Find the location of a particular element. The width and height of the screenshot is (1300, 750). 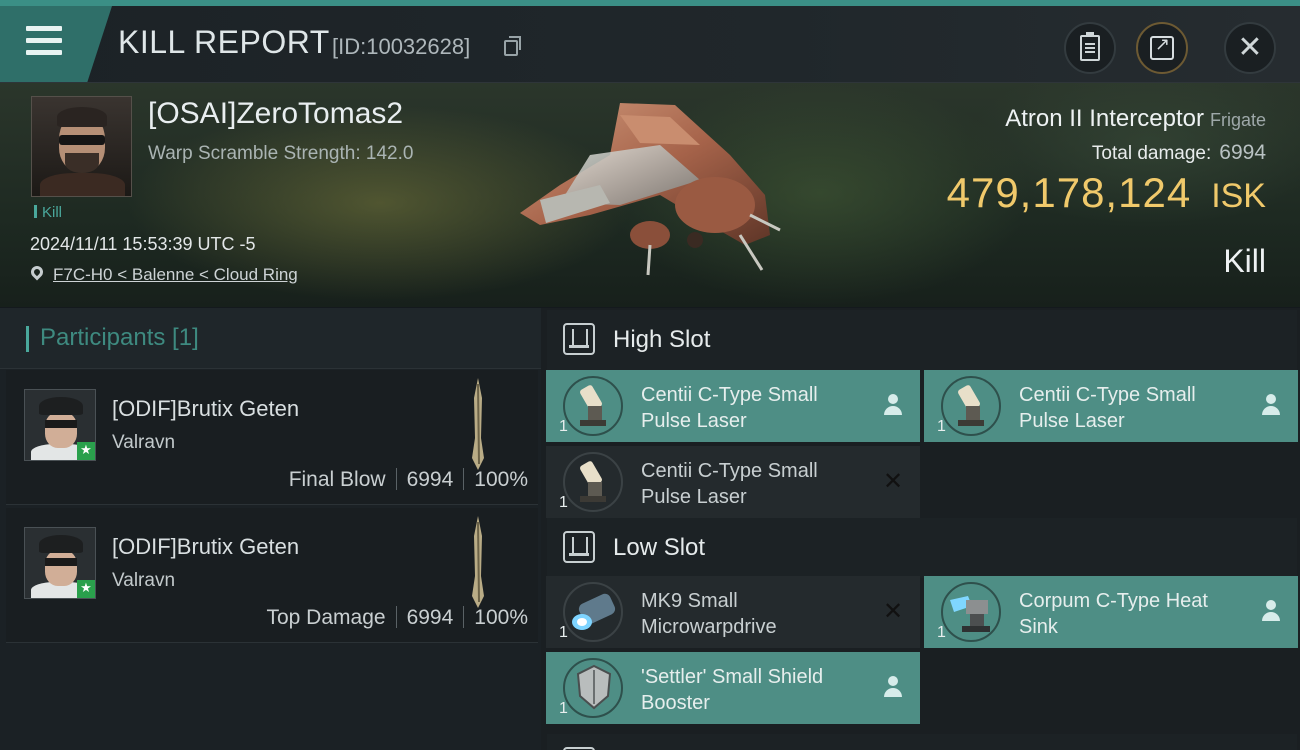

page-title: KILL REPORT is located at coordinates (224, 42).